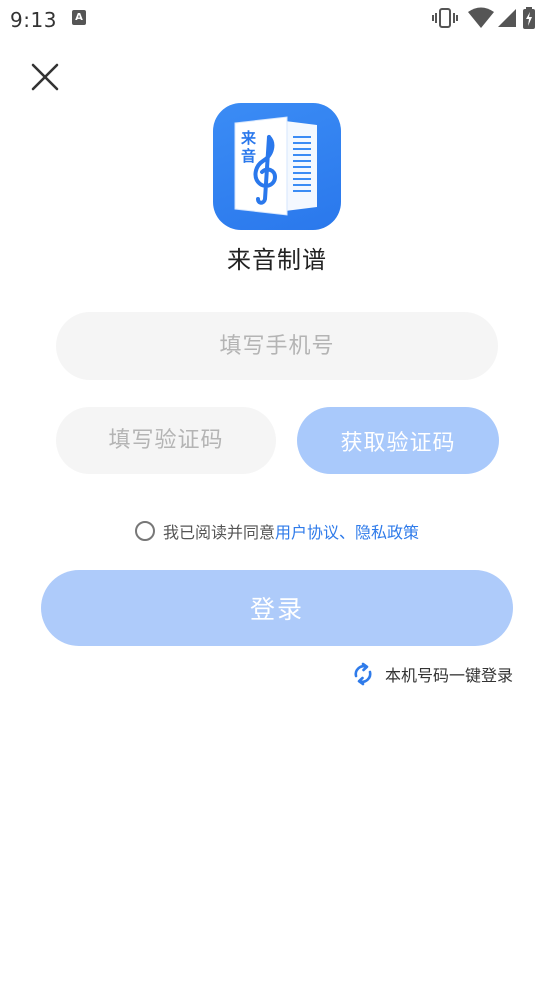 The height and width of the screenshot is (984, 554). What do you see at coordinates (448, 675) in the screenshot?
I see `one-key-login-label: 本机号码一键登录` at bounding box center [448, 675].